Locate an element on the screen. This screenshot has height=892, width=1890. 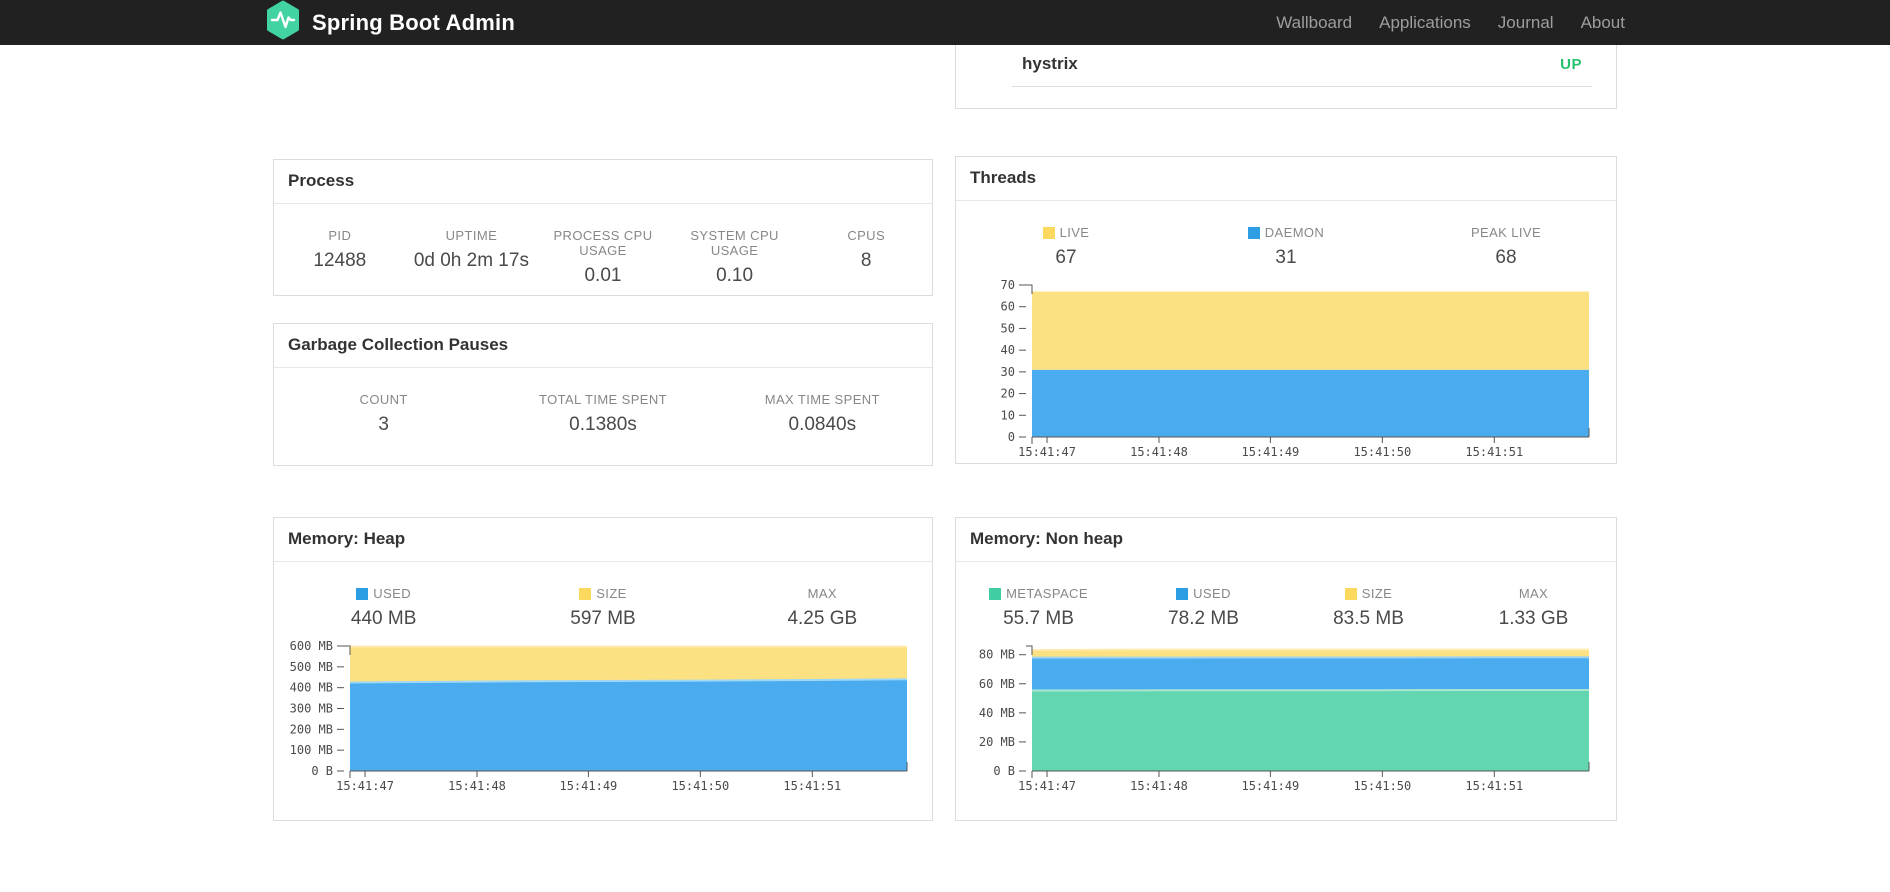
svg-text: 70 is located at coordinates (1008, 285).